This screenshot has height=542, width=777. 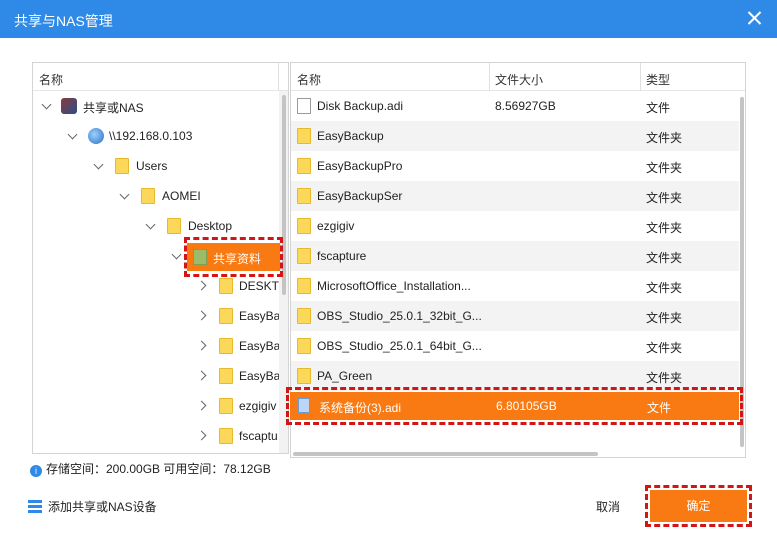 I want to click on file-name: EasyBackupSer, so click(x=360, y=196).